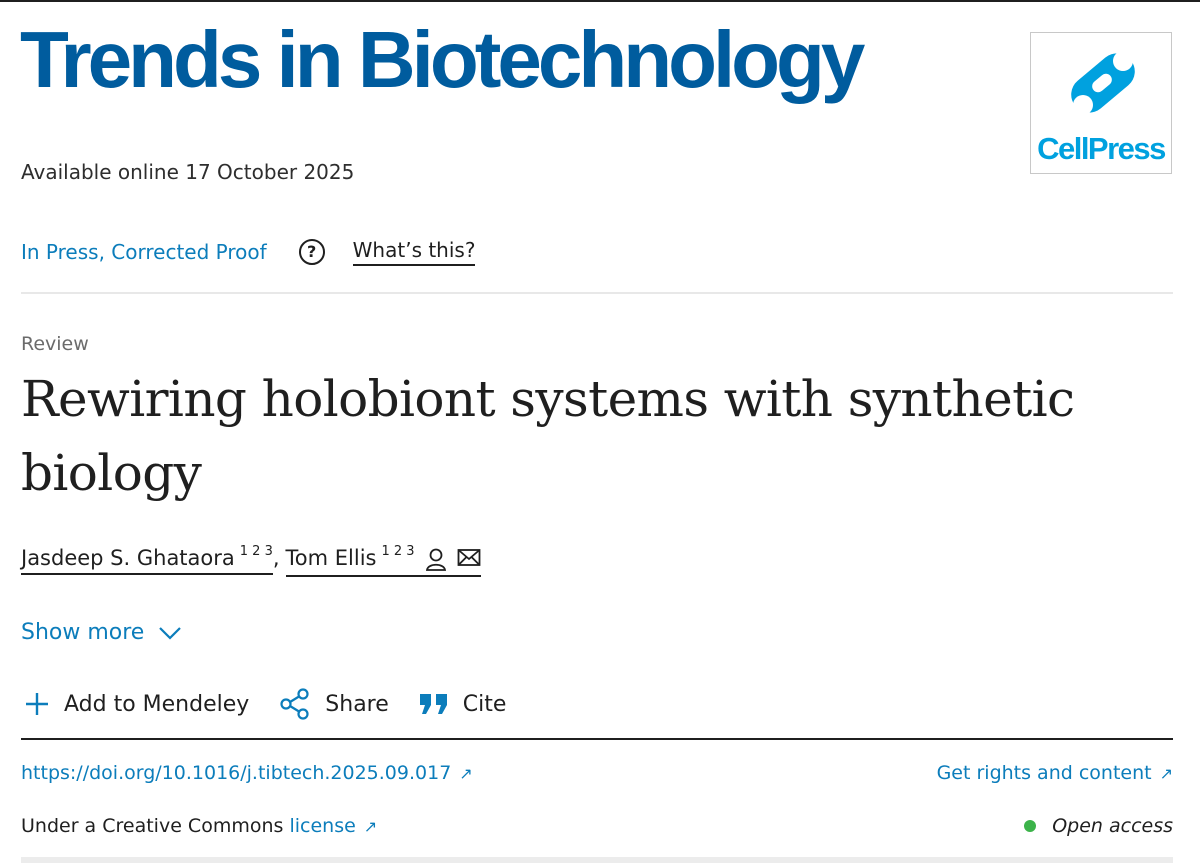  What do you see at coordinates (83, 632) in the screenshot?
I see `show-more-label: Show more` at bounding box center [83, 632].